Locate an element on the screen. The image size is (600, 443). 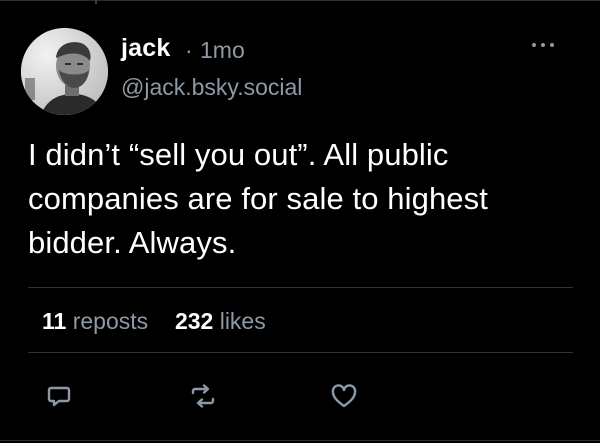
reposts-label: reposts is located at coordinates (110, 321).